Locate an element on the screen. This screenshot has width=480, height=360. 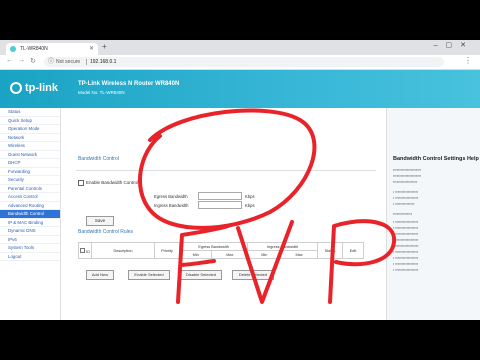
sidebar-item-network: Network is located at coordinates (30, 138).